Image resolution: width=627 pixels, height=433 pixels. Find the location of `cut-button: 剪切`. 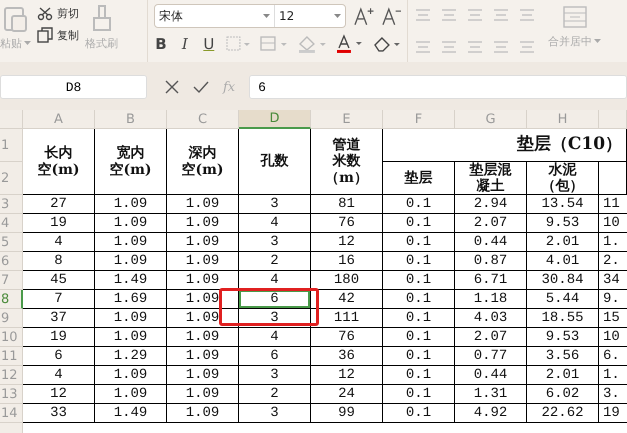

cut-button: 剪切 is located at coordinates (68, 13).